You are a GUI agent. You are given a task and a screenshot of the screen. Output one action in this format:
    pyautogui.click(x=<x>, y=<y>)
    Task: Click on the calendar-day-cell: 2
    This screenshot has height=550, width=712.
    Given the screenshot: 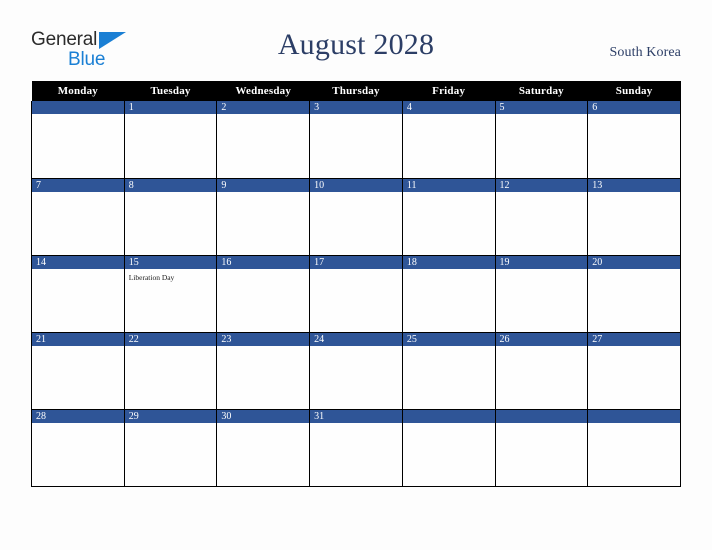 What is the action you would take?
    pyautogui.click(x=263, y=140)
    